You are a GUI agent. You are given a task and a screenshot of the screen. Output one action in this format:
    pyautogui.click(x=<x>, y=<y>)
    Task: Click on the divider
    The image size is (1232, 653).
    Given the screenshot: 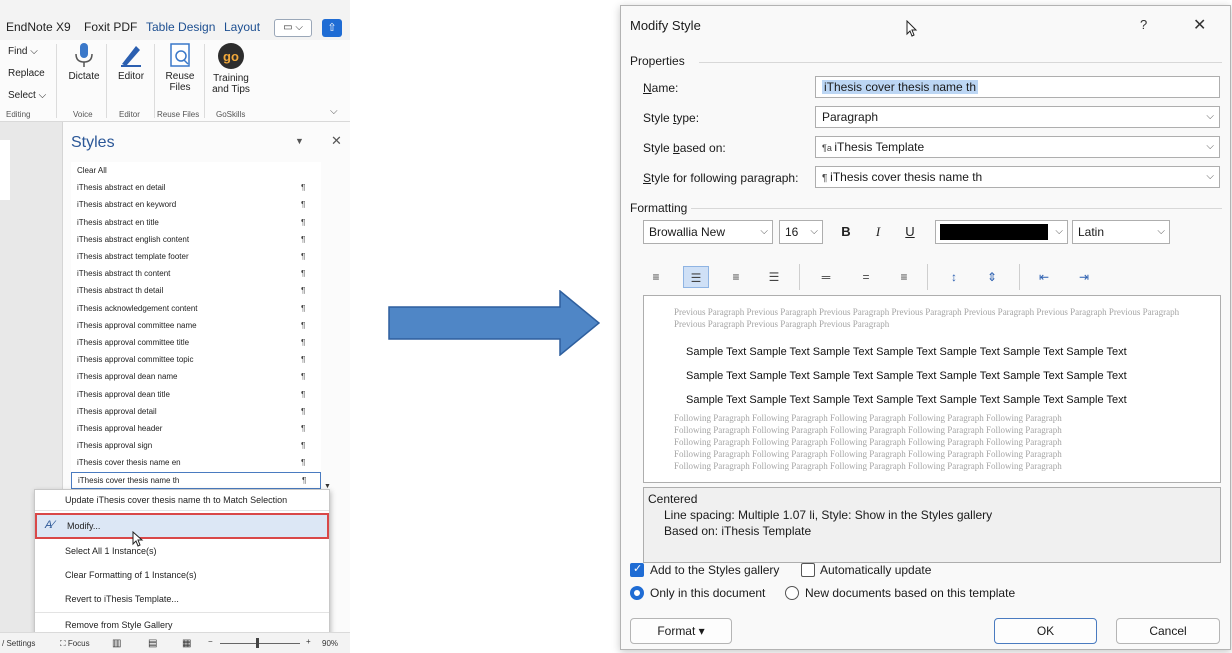 What is the action you would take?
    pyautogui.click(x=960, y=62)
    